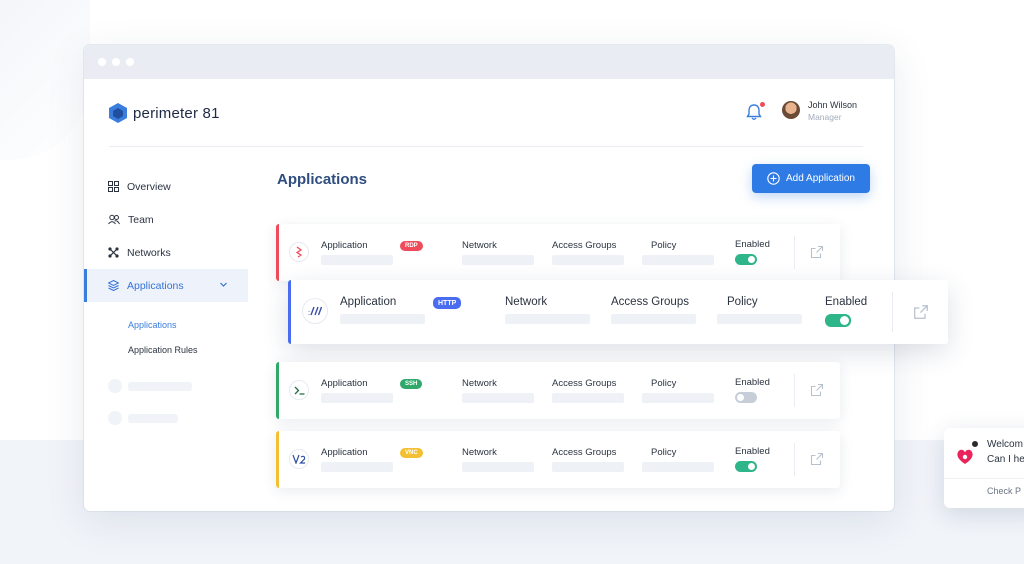 The height and width of the screenshot is (564, 1024). Describe the element at coordinates (811, 178) in the screenshot. I see `add-application-button: Add Application` at that location.